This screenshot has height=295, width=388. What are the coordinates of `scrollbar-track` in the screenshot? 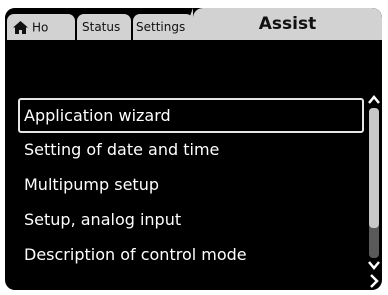 It's located at (374, 183).